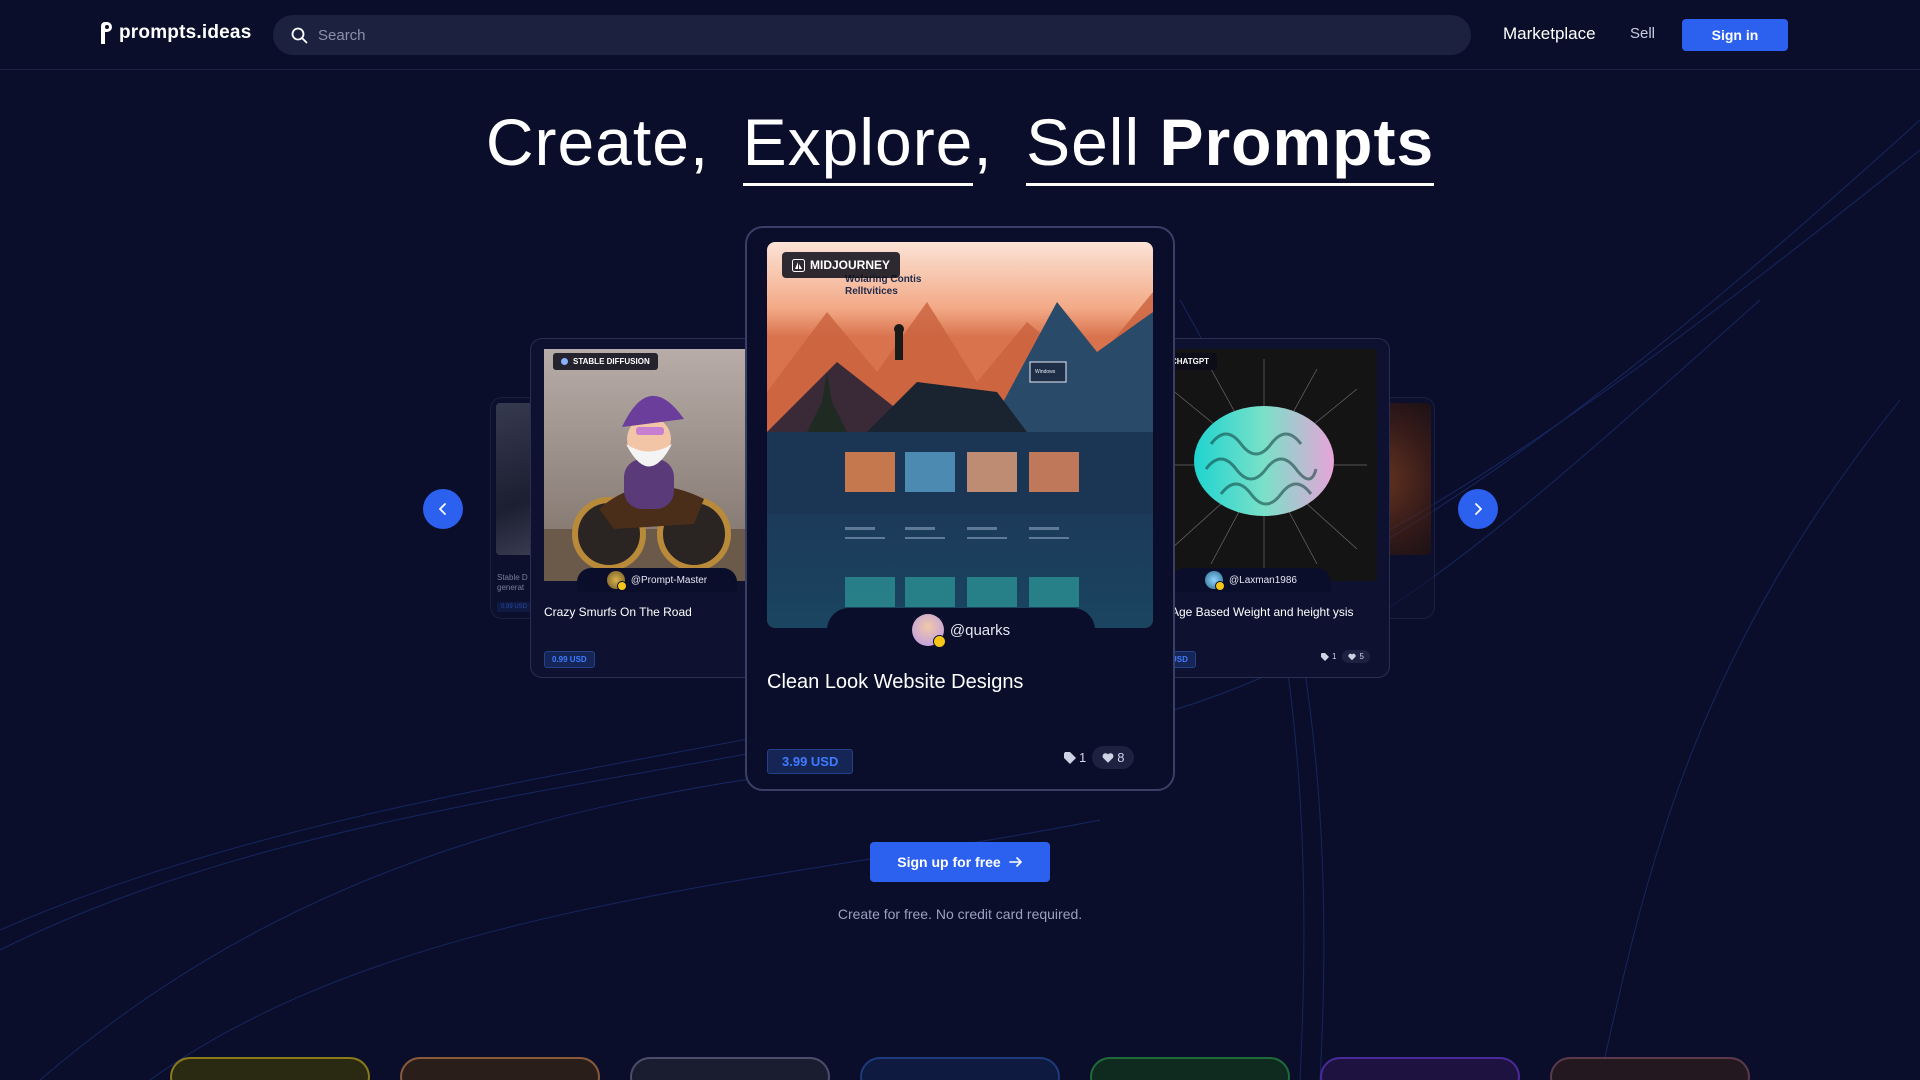 The width and height of the screenshot is (1920, 1080). I want to click on platform-badge-label: STABLE DIFFUSION, so click(611, 361).